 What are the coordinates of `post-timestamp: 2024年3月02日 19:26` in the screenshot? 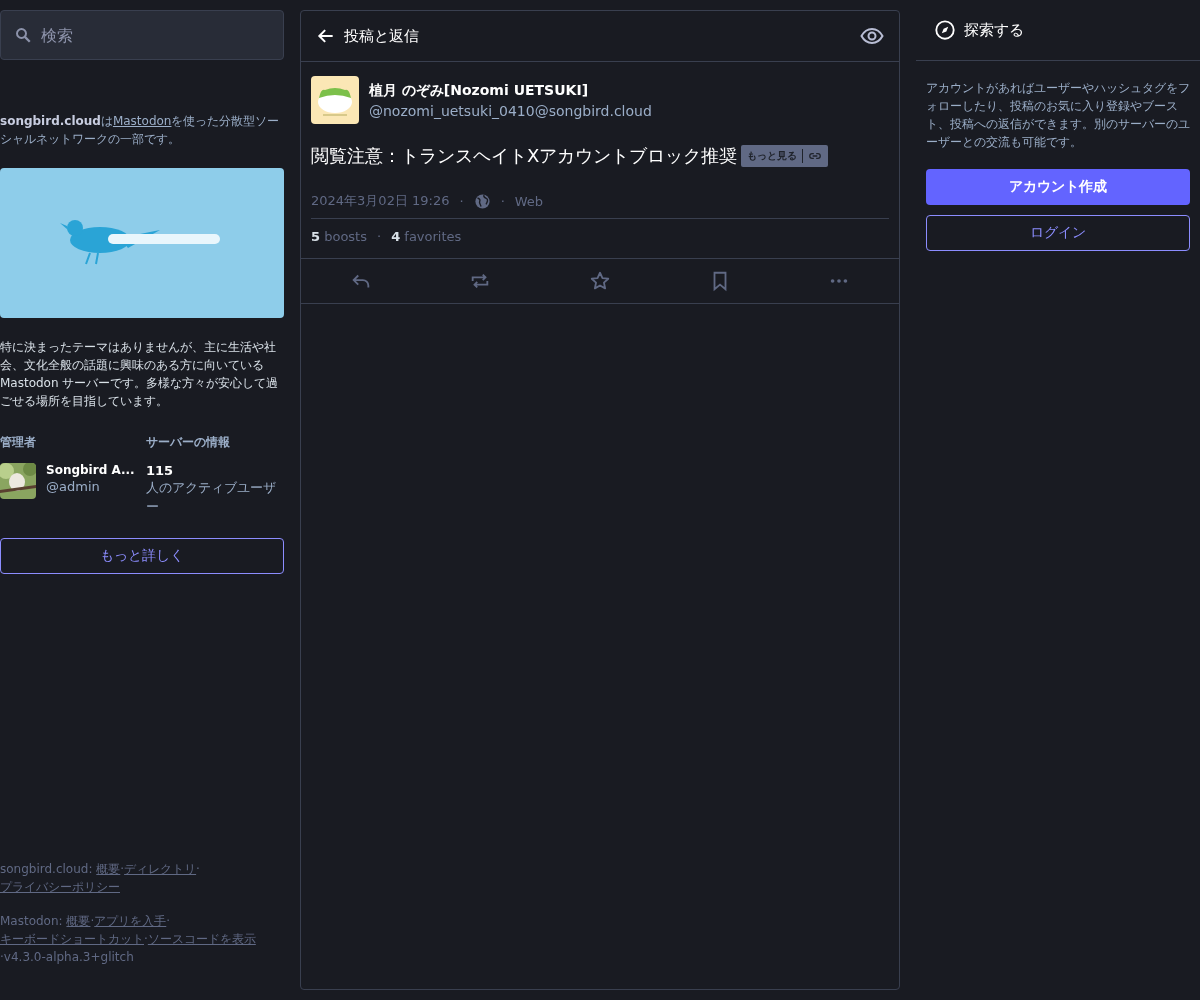 It's located at (380, 201).